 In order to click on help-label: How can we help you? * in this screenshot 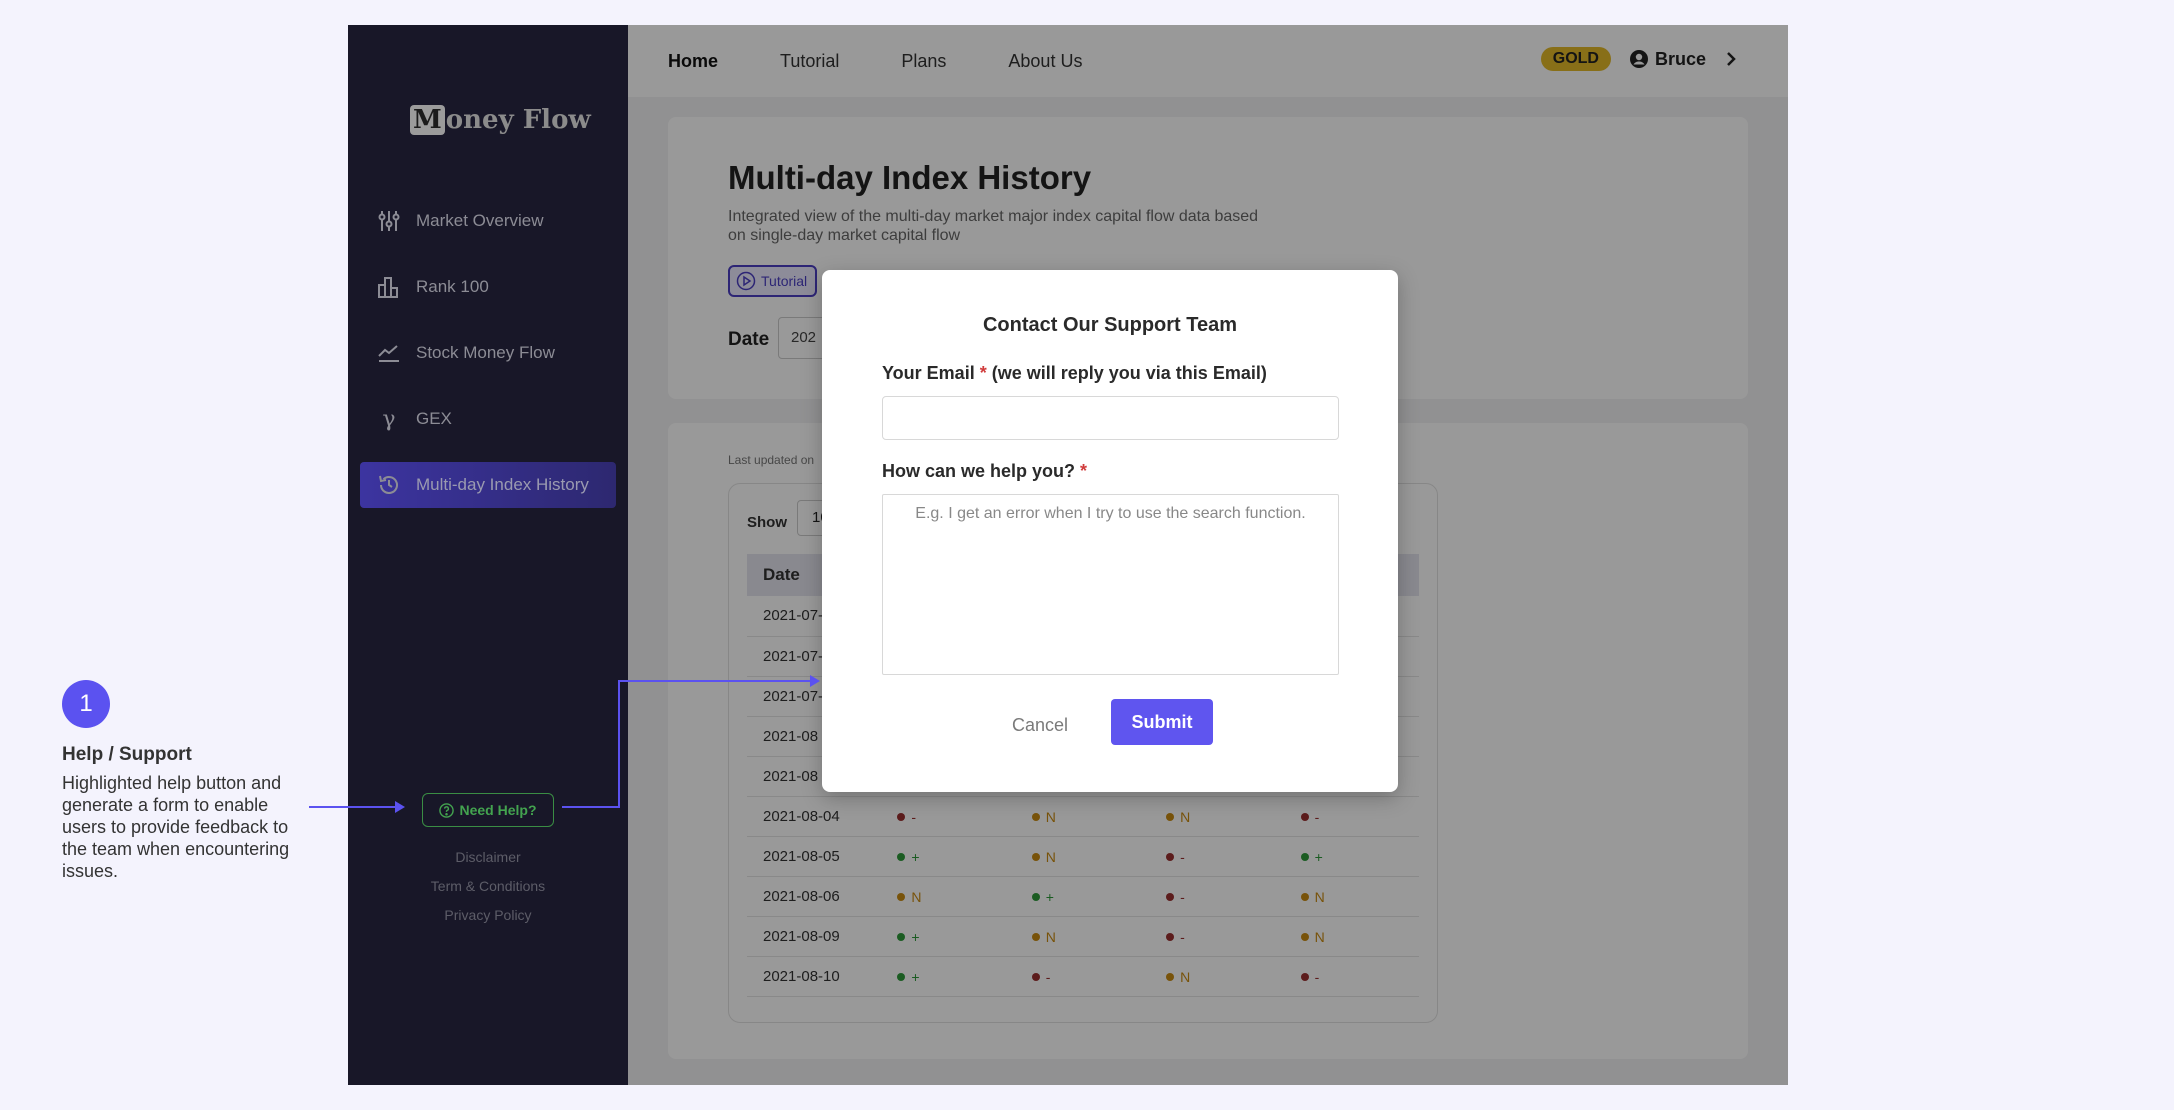, I will do `click(984, 471)`.